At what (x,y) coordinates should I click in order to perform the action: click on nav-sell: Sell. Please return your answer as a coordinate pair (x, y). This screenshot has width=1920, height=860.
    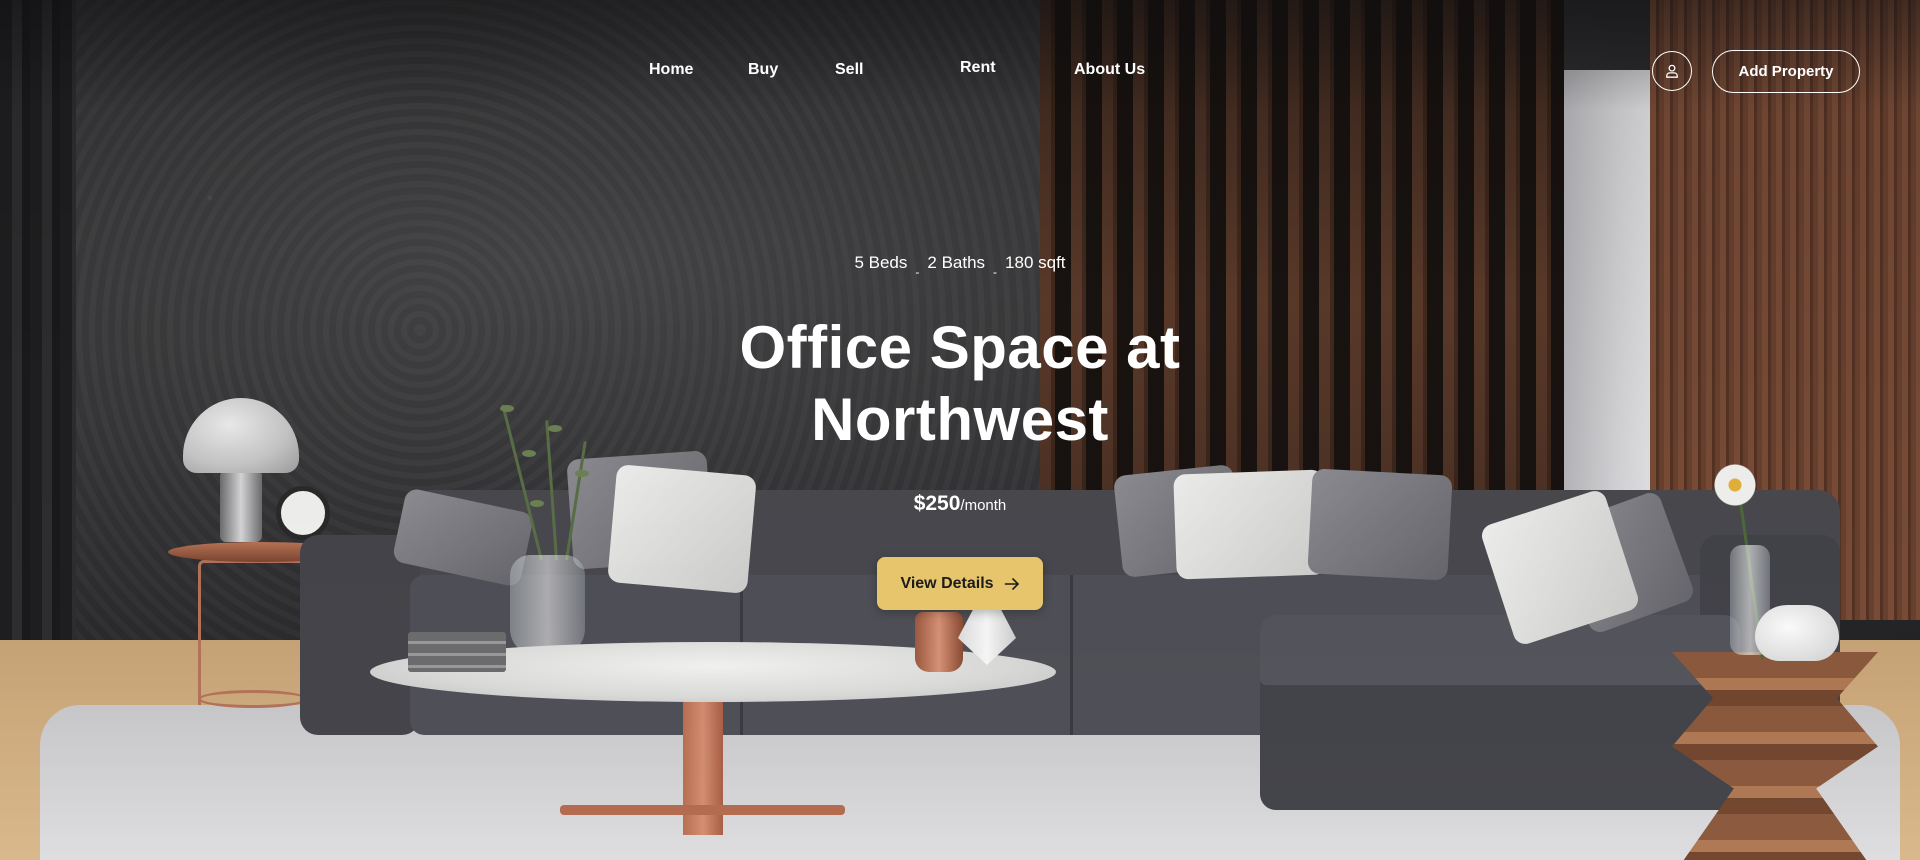
    Looking at the image, I should click on (849, 70).